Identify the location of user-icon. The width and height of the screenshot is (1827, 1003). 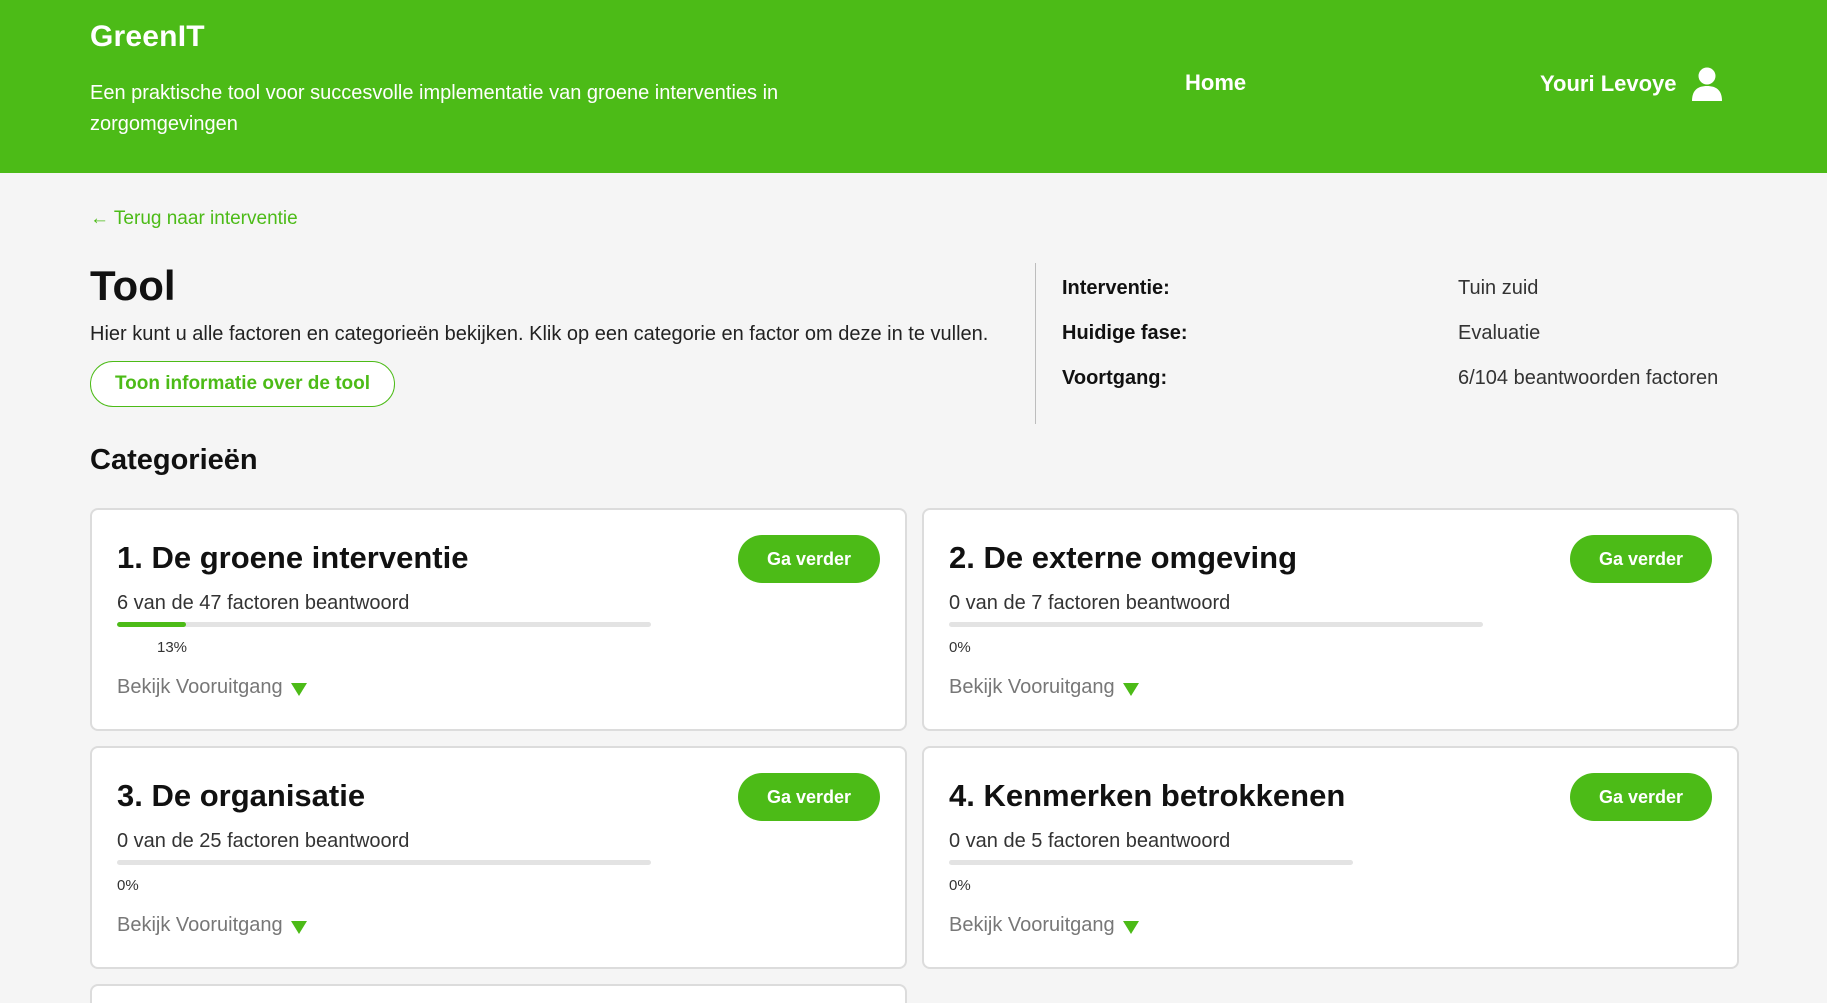
(1706, 84).